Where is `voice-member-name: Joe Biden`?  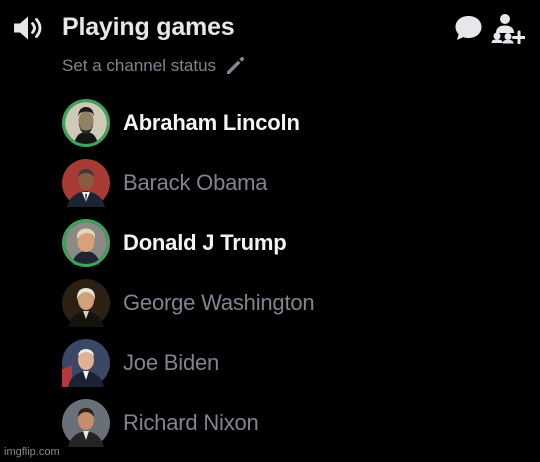
voice-member-name: Joe Biden is located at coordinates (171, 362).